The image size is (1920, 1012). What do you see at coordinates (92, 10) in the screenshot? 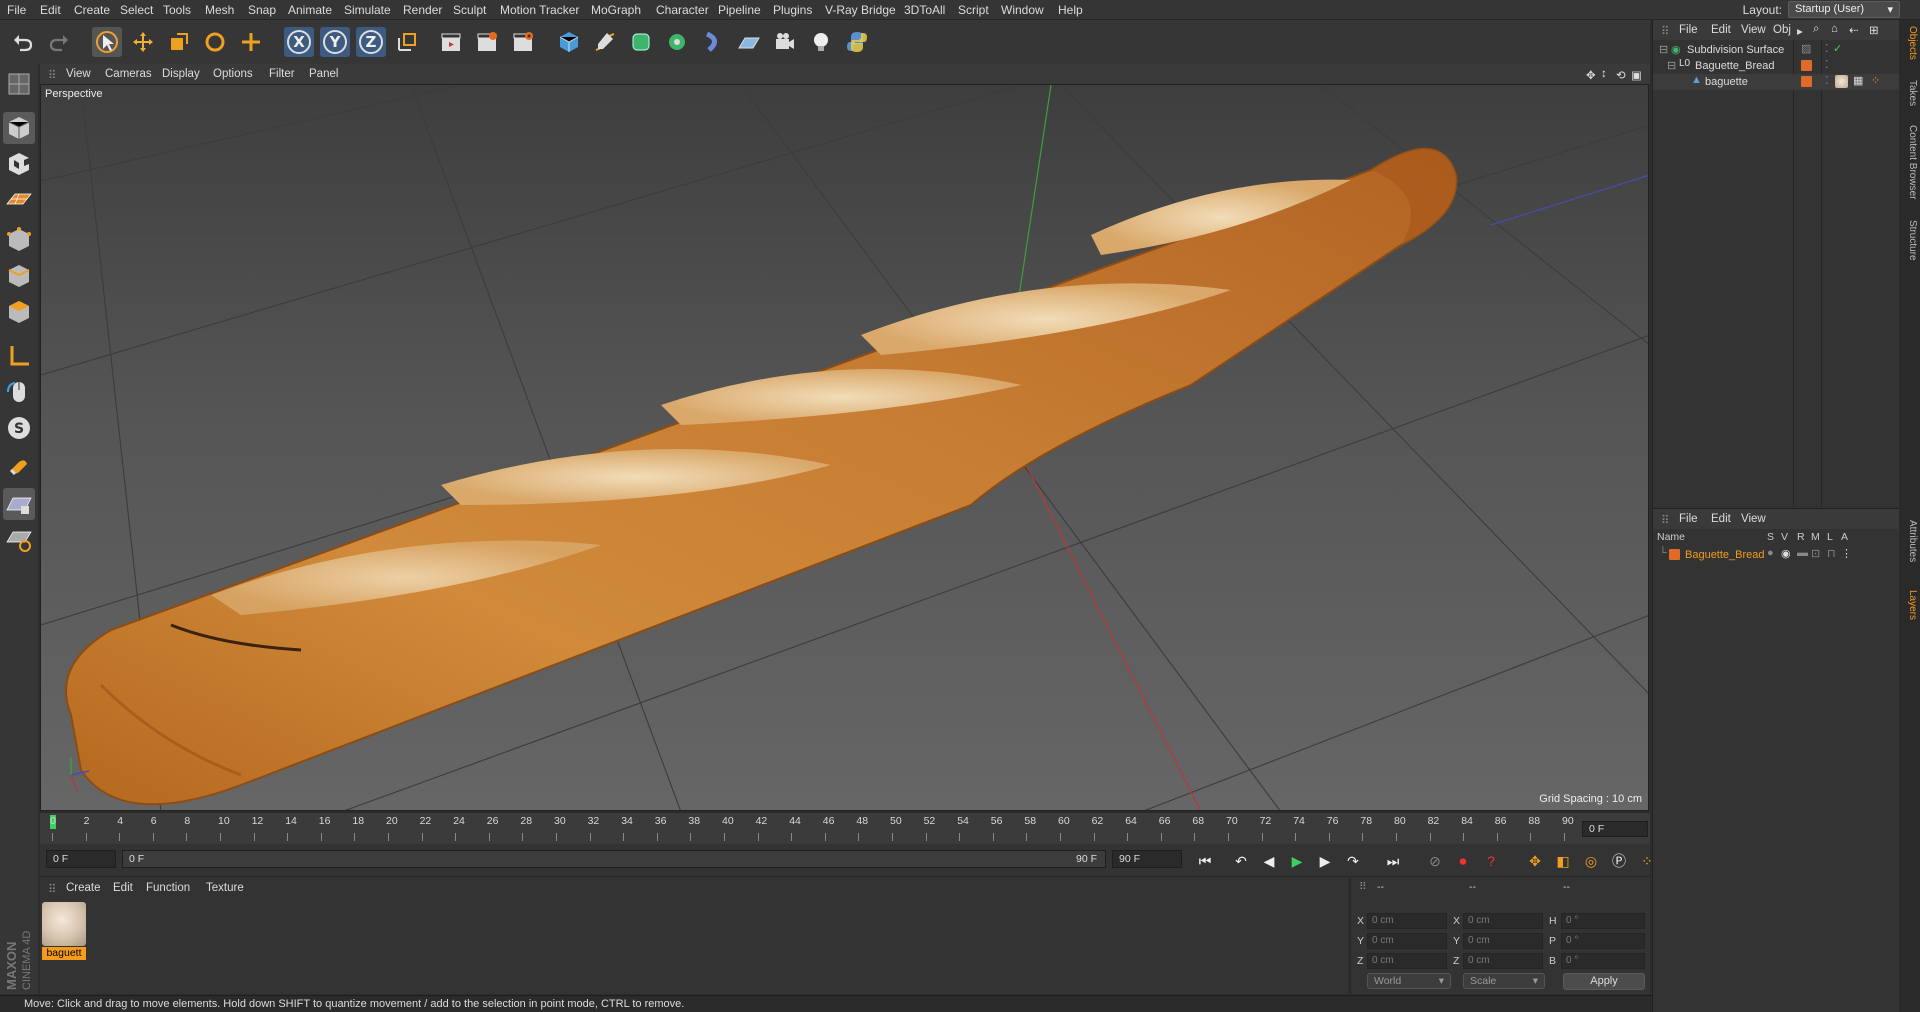
I see `menu-create: Create` at bounding box center [92, 10].